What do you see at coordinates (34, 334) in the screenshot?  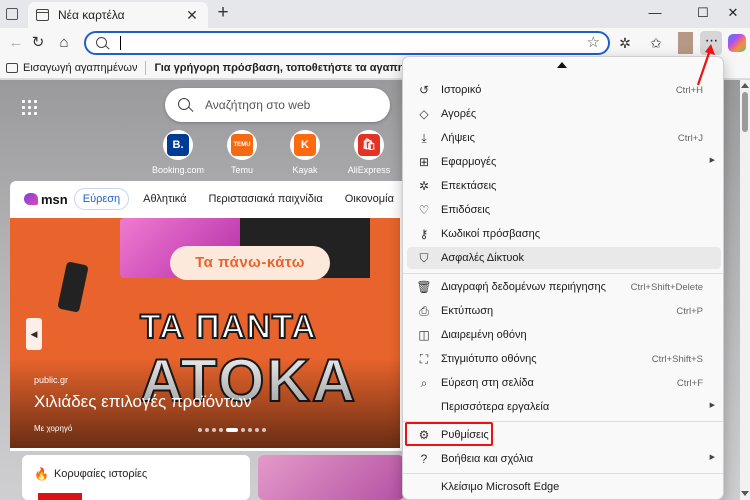 I see `carousel-prev-button: ◀` at bounding box center [34, 334].